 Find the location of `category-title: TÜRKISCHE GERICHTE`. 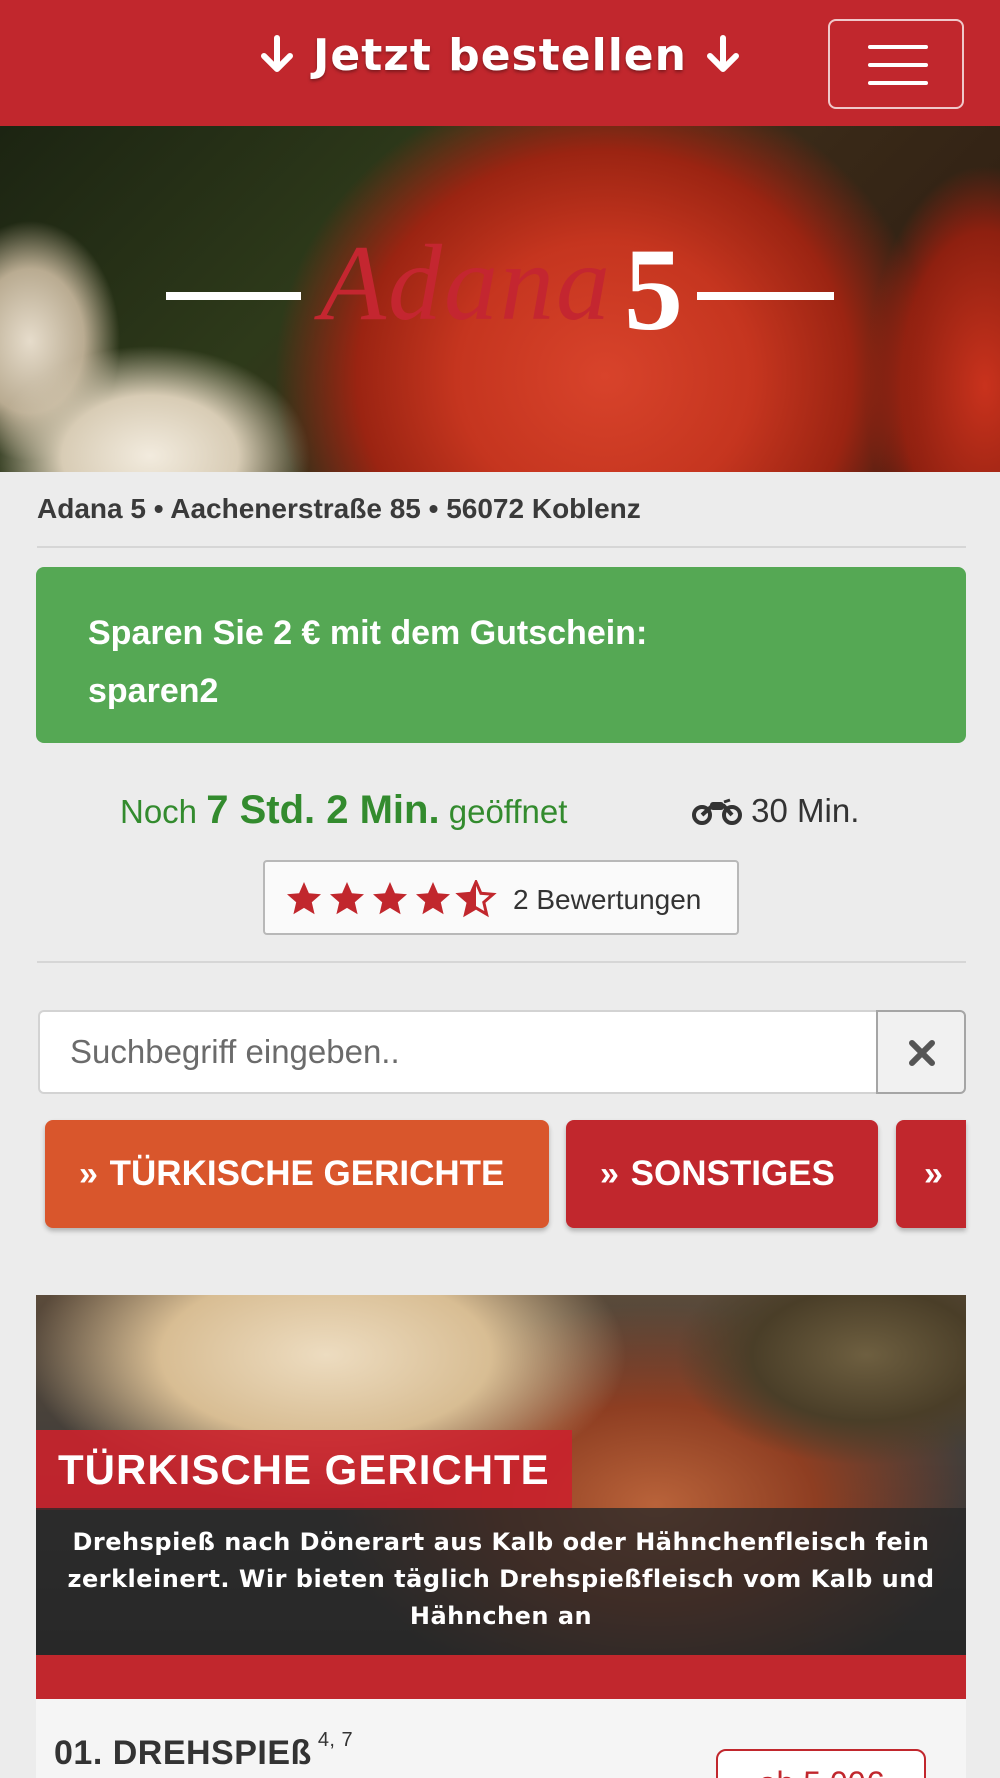

category-title: TÜRKISCHE GERICHTE is located at coordinates (304, 1470).